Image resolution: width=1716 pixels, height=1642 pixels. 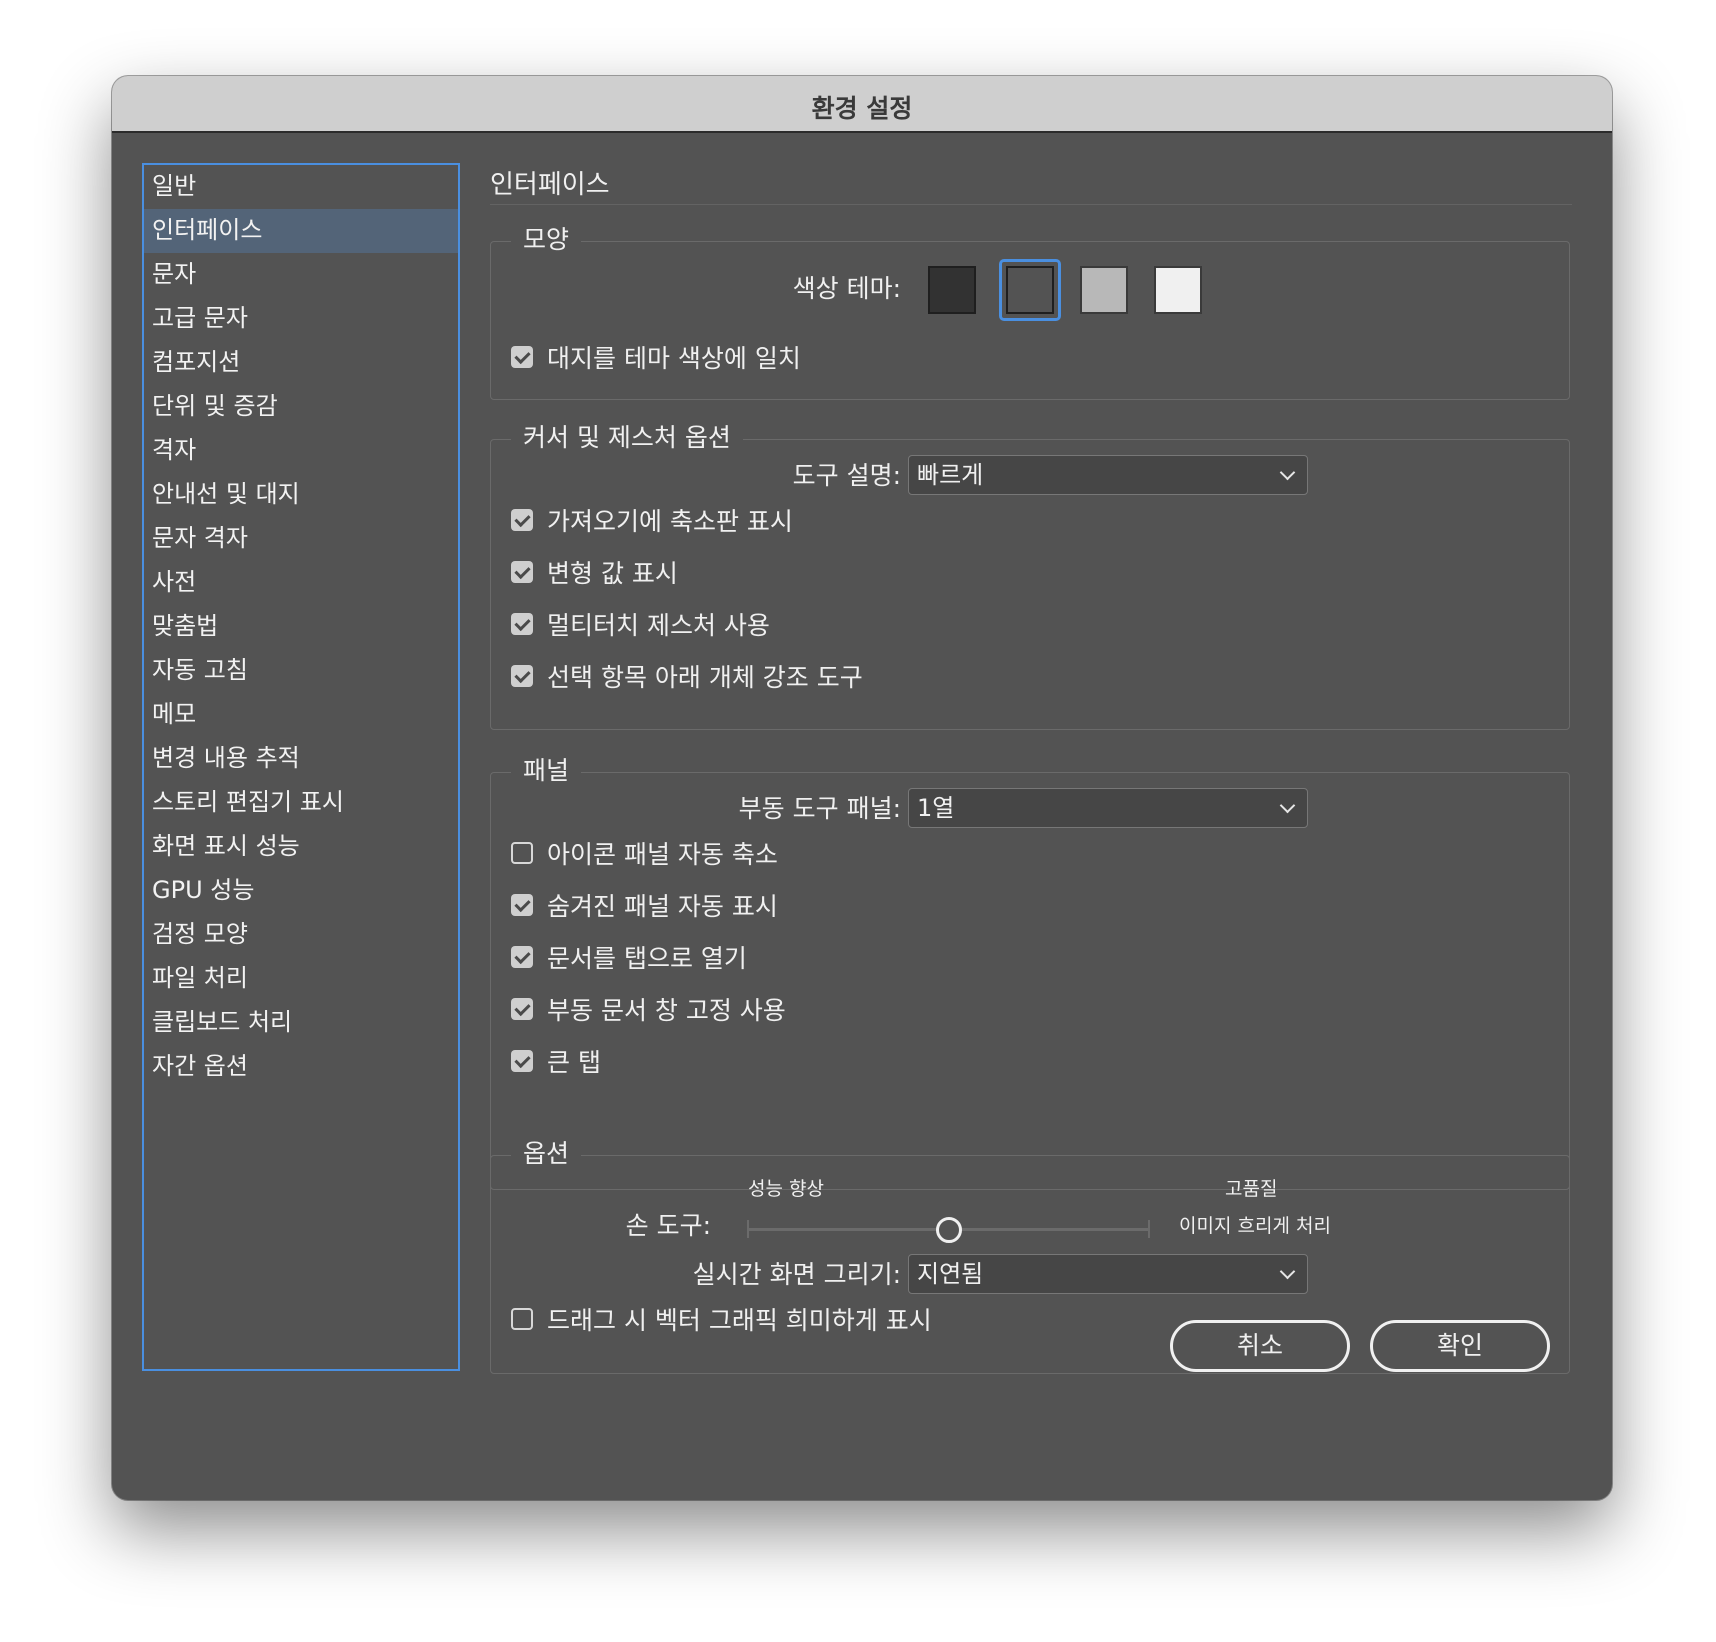 I want to click on match-pasteboard-checkbox: 대지를 테마 색상에 일치, so click(x=656, y=357).